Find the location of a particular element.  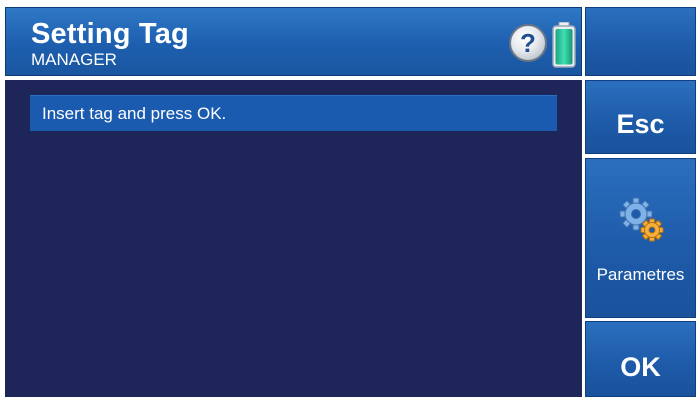

gears-icon is located at coordinates (642, 220).